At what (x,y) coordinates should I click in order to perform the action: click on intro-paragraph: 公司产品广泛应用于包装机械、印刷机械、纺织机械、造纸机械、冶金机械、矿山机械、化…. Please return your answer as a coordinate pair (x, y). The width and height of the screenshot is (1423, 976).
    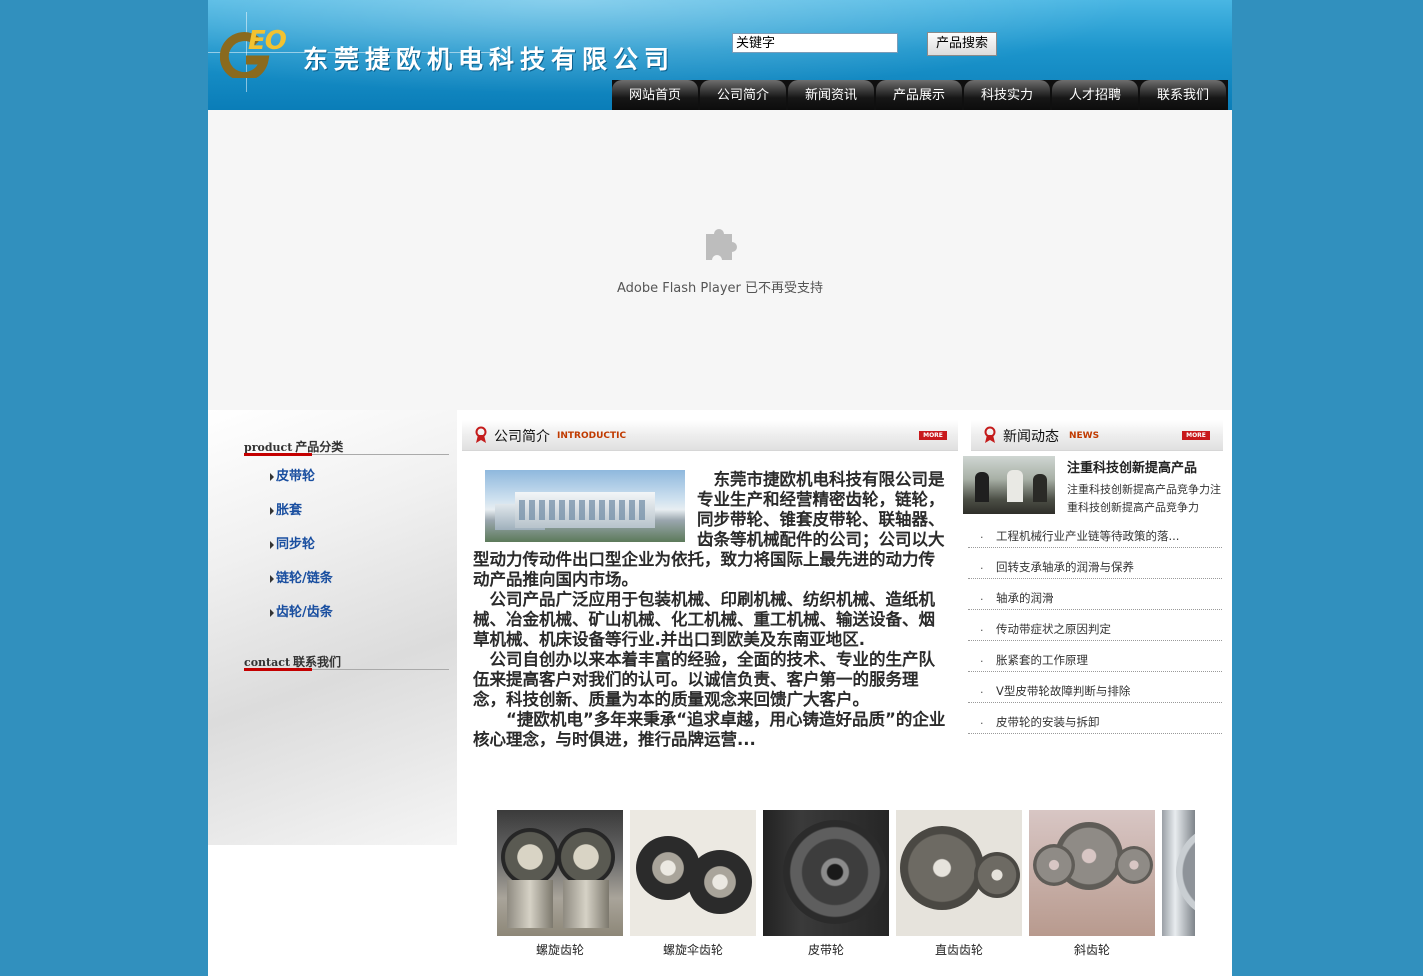
    Looking at the image, I should click on (704, 619).